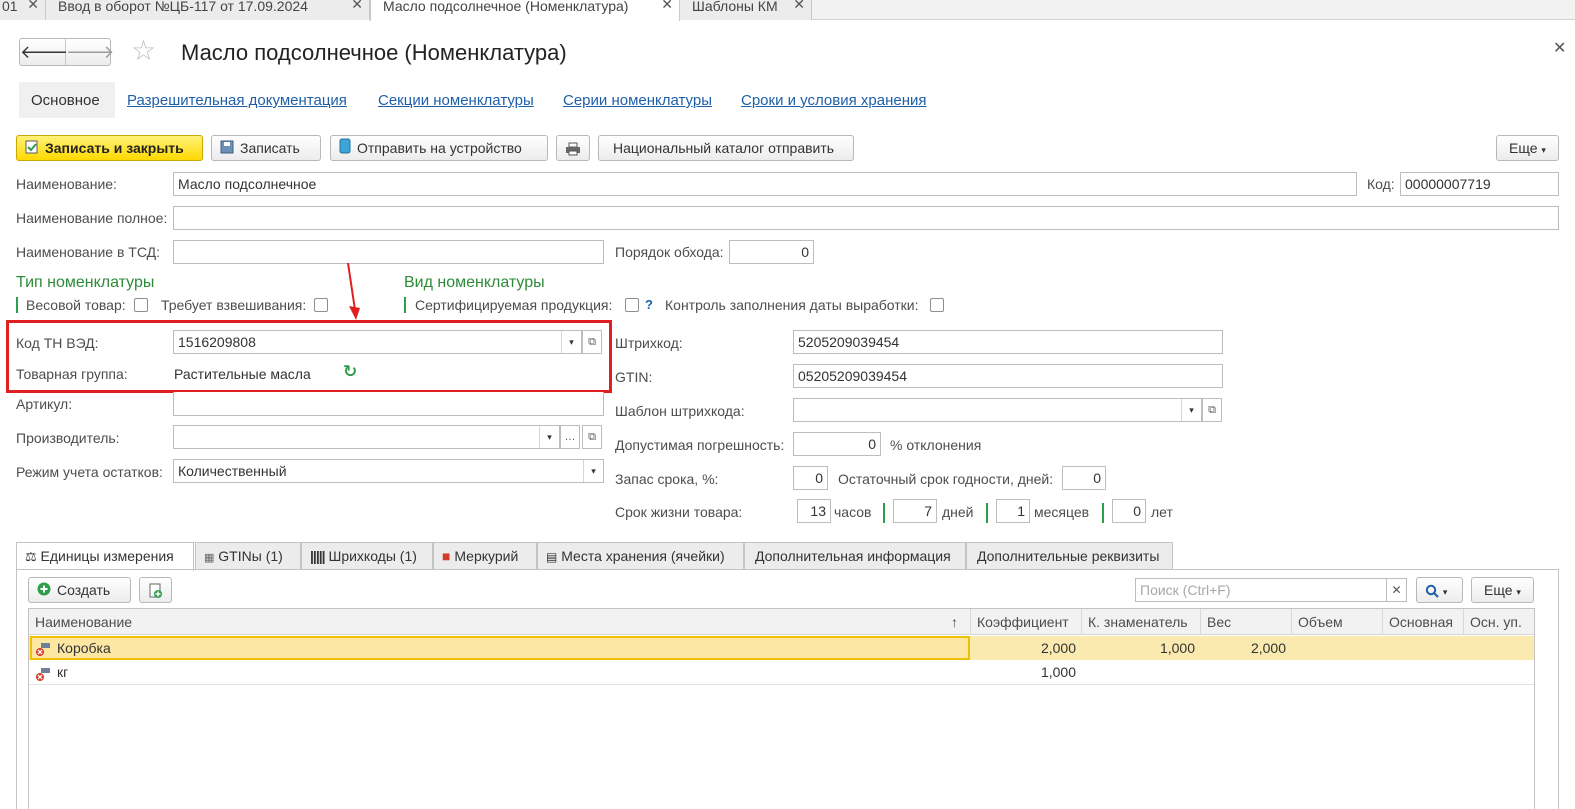 Image resolution: width=1575 pixels, height=809 pixels. Describe the element at coordinates (266, 148) in the screenshot. I see `save-button: Записать` at that location.